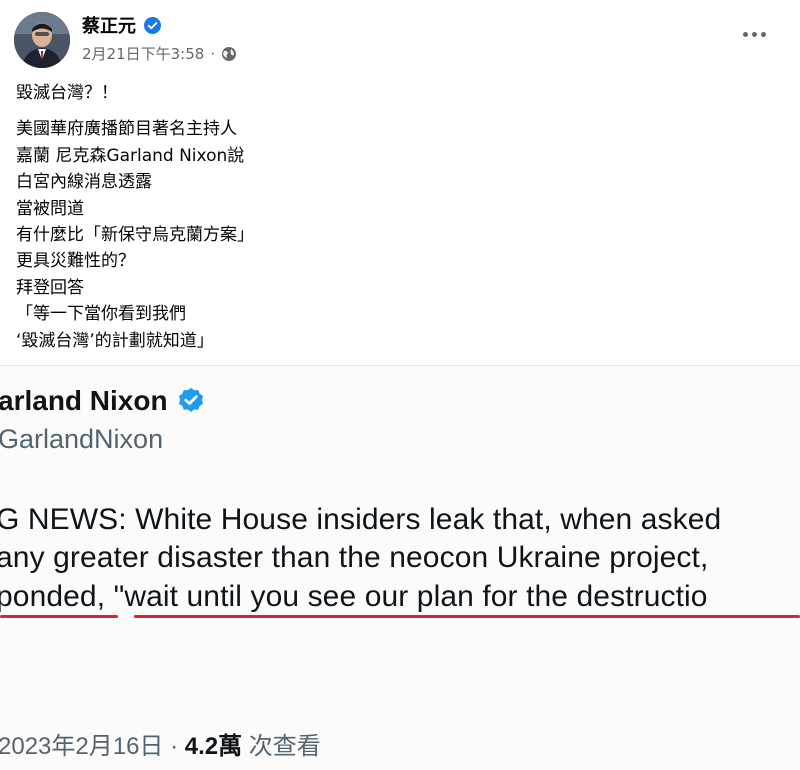 Image resolution: width=800 pixels, height=770 pixels. What do you see at coordinates (82, 439) in the screenshot?
I see `tweet-handle: GarlandNixon` at bounding box center [82, 439].